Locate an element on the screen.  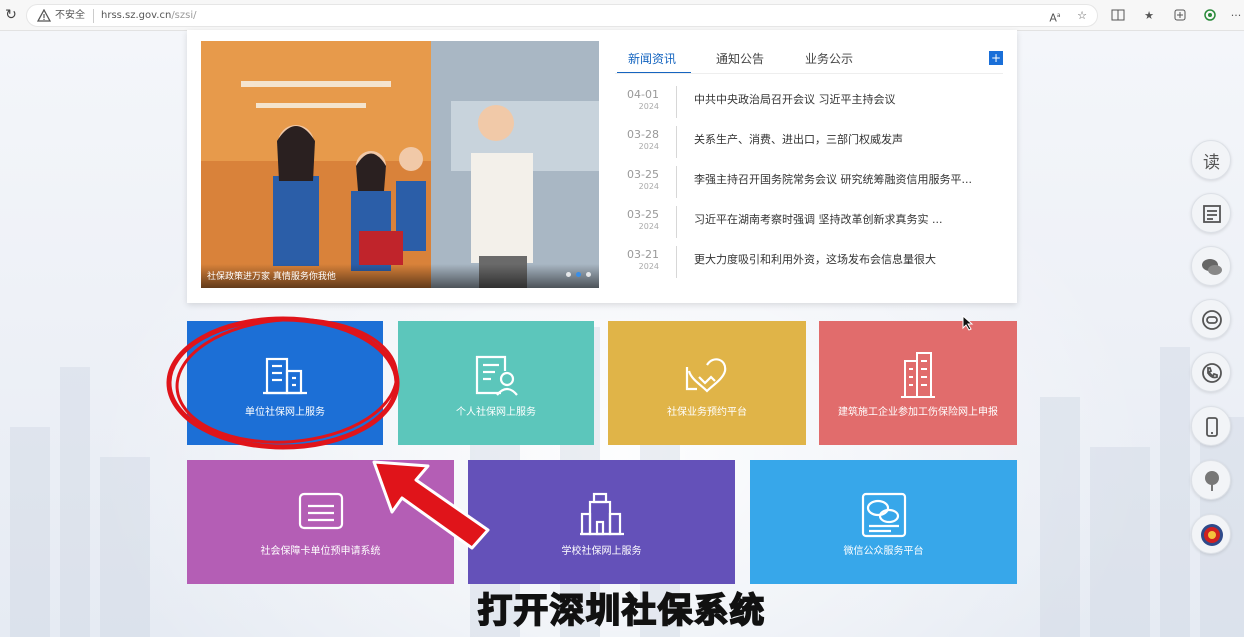
robot-service-icon is located at coordinates (1212, 320).